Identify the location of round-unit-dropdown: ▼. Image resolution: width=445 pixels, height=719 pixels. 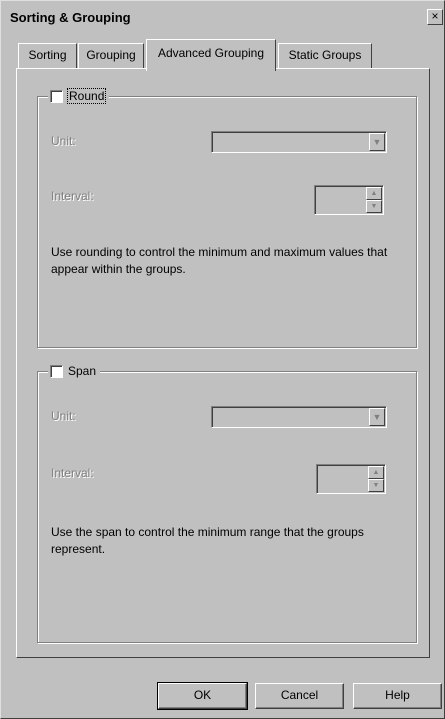
(299, 142).